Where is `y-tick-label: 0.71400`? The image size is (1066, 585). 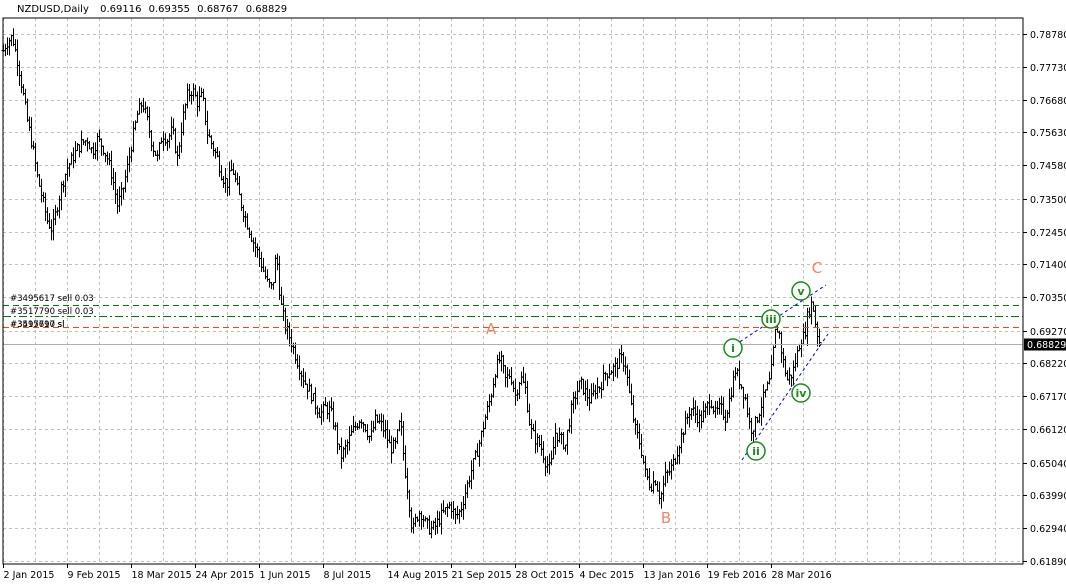
y-tick-label: 0.71400 is located at coordinates (1048, 265).